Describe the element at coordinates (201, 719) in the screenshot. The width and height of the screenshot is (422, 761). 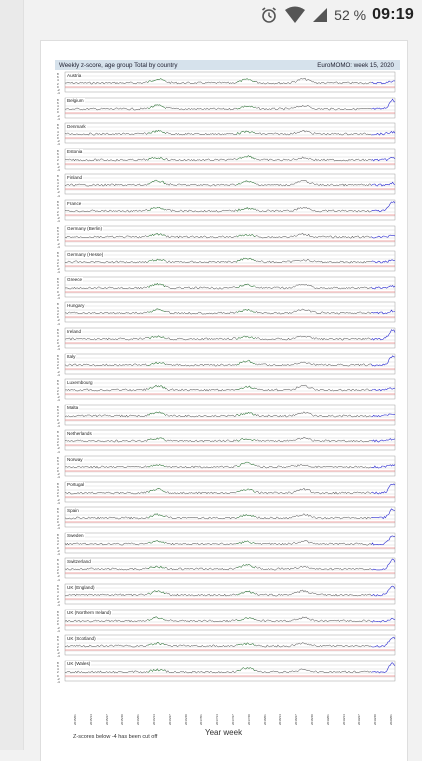
I see `x-tick-label: 2017/01` at that location.